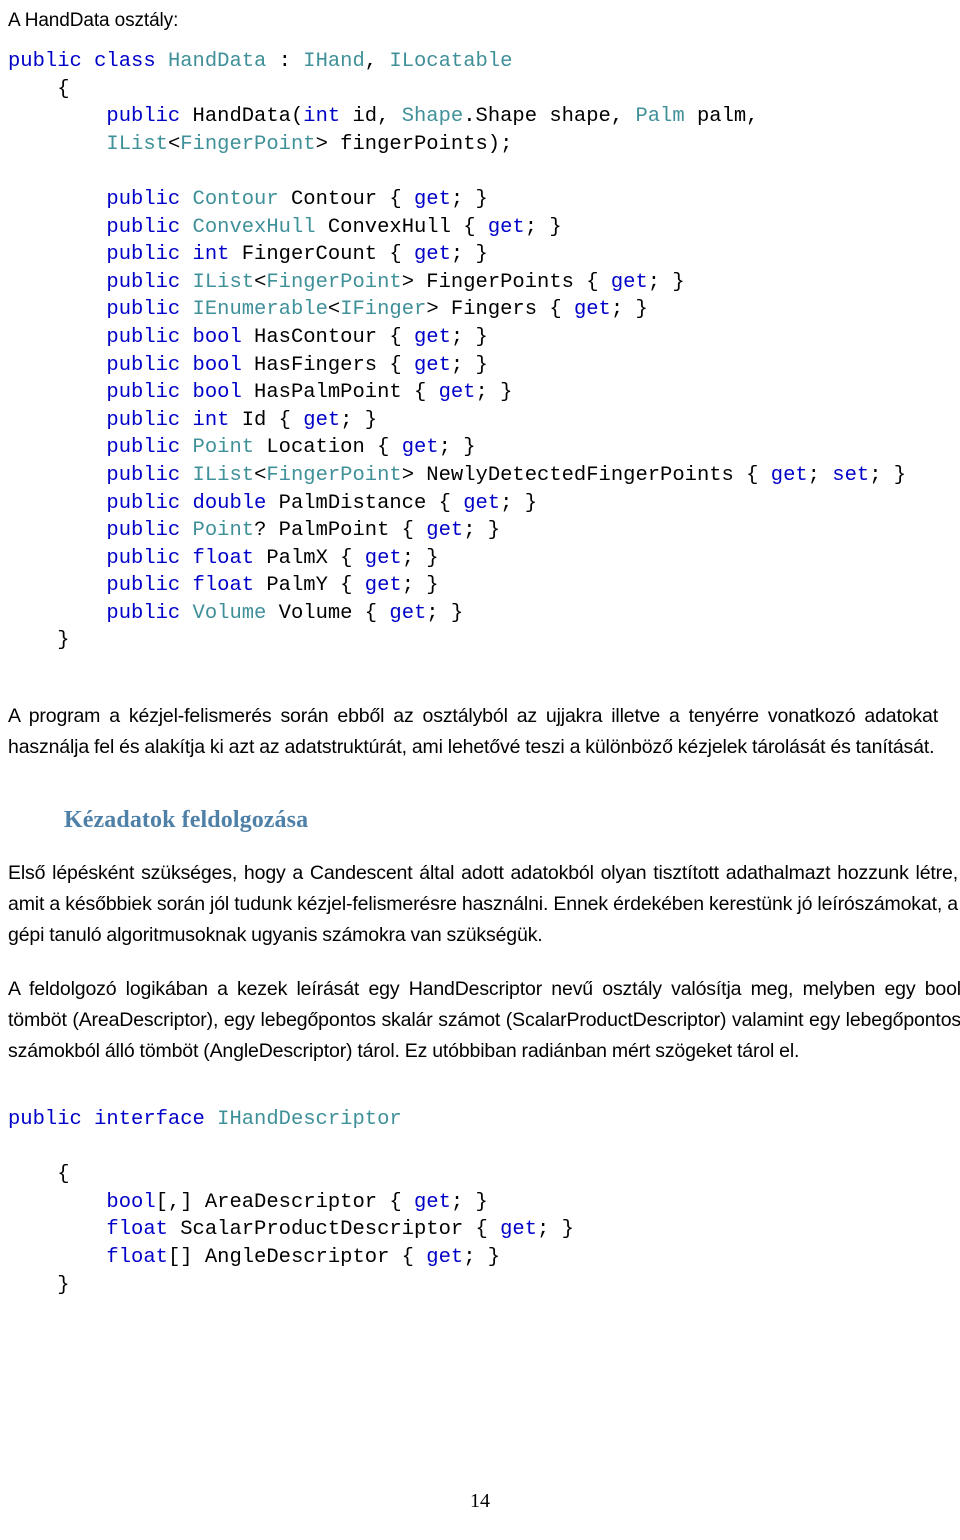 This screenshot has height=1540, width=960. Describe the element at coordinates (328, 448) in the screenshot. I see `code-token: Location {` at that location.